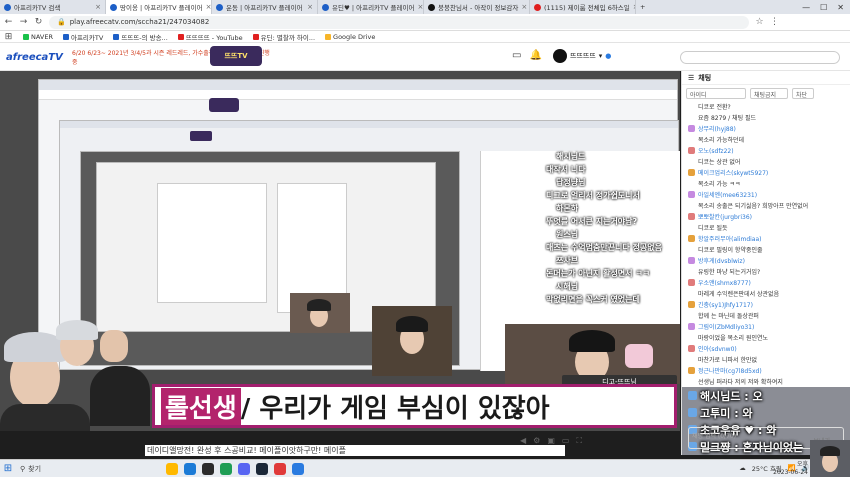 The image size is (850, 477). Describe the element at coordinates (8, 22) in the screenshot. I see `back-icon: ←` at that location.